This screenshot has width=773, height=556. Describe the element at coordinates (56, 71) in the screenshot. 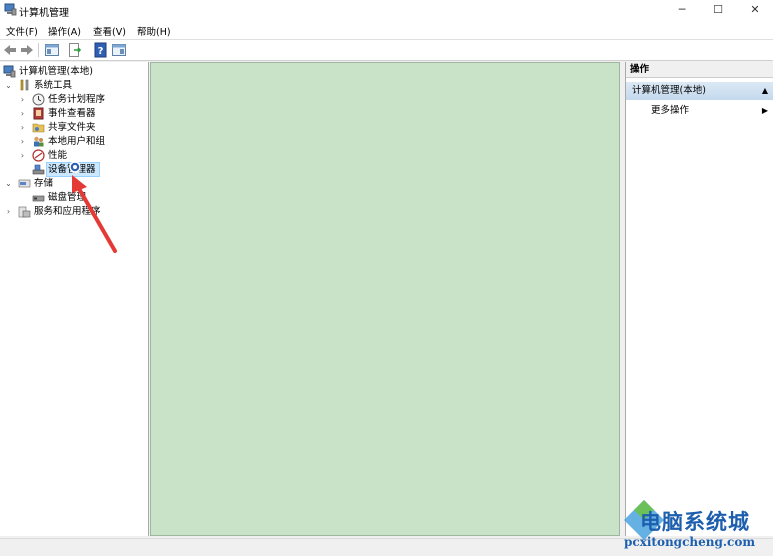

I see `tree-label: 计算机管理(本地)` at that location.